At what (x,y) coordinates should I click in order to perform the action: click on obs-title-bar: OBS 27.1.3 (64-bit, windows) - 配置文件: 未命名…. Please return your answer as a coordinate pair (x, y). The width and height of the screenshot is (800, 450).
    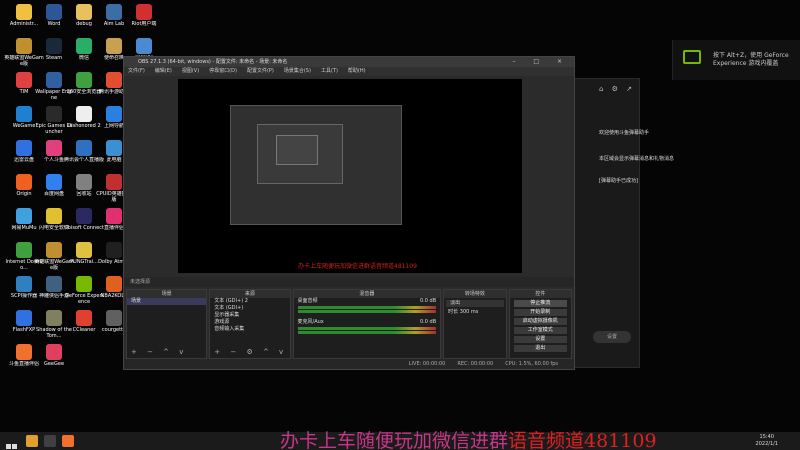
    Looking at the image, I should click on (349, 62).